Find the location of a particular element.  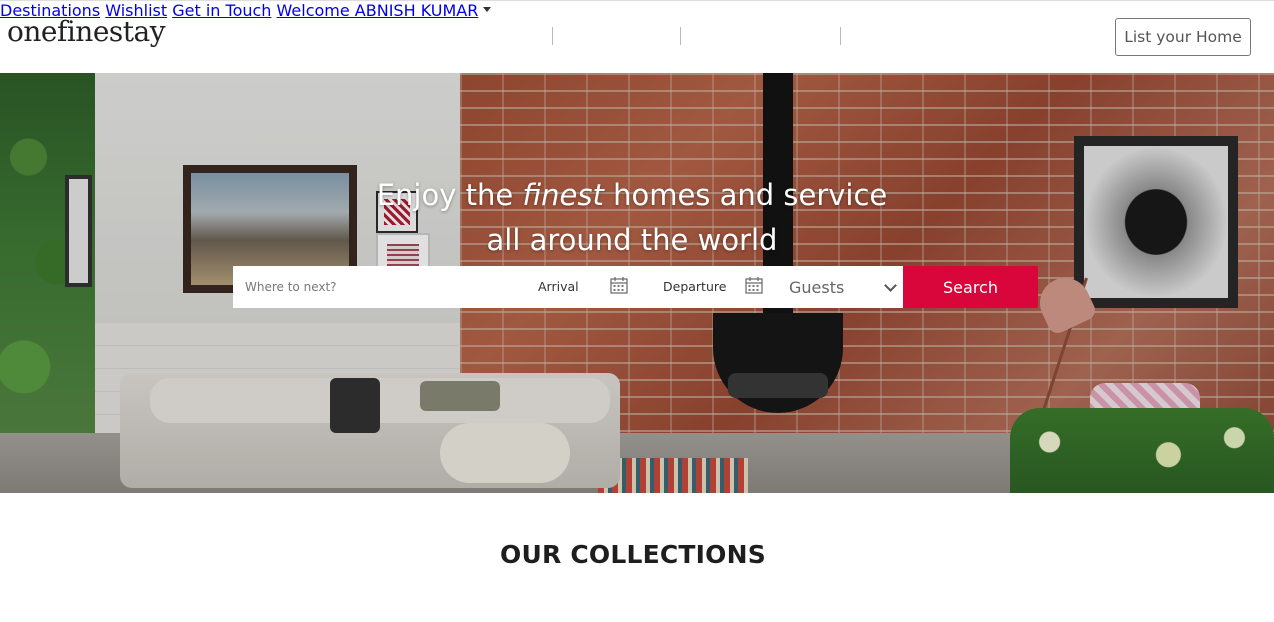

nav-get-in-touch-link: Get in Touch is located at coordinates (221, 10).